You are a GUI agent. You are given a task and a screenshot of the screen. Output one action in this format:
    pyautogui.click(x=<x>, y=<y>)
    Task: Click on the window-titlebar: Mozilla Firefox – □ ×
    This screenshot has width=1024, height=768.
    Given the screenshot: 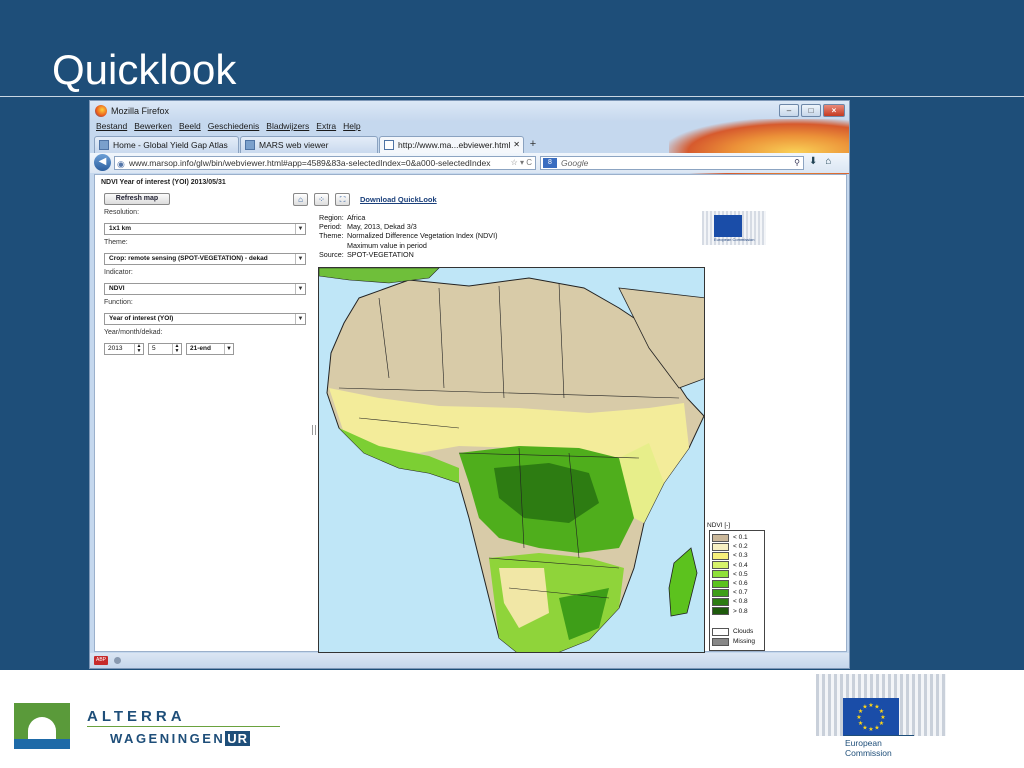 What is the action you would take?
    pyautogui.click(x=469, y=111)
    